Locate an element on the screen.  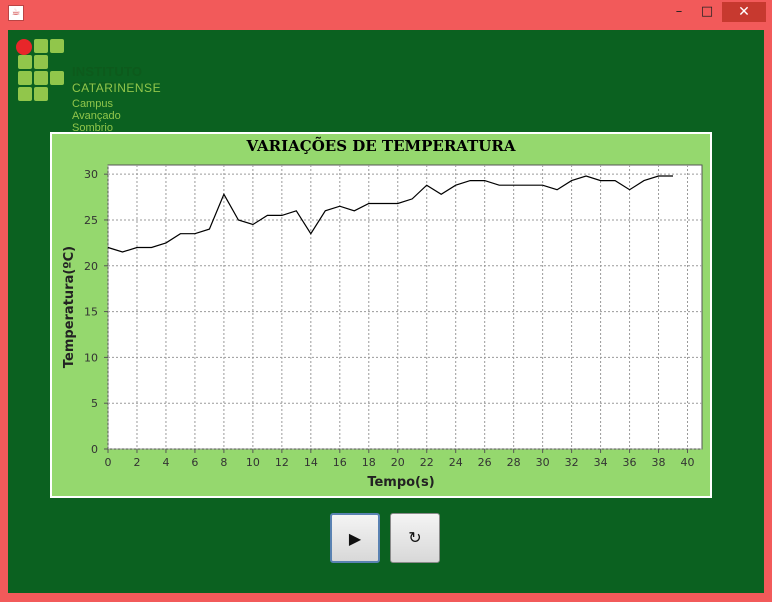
x-tick-label: 16 is located at coordinates (340, 462).